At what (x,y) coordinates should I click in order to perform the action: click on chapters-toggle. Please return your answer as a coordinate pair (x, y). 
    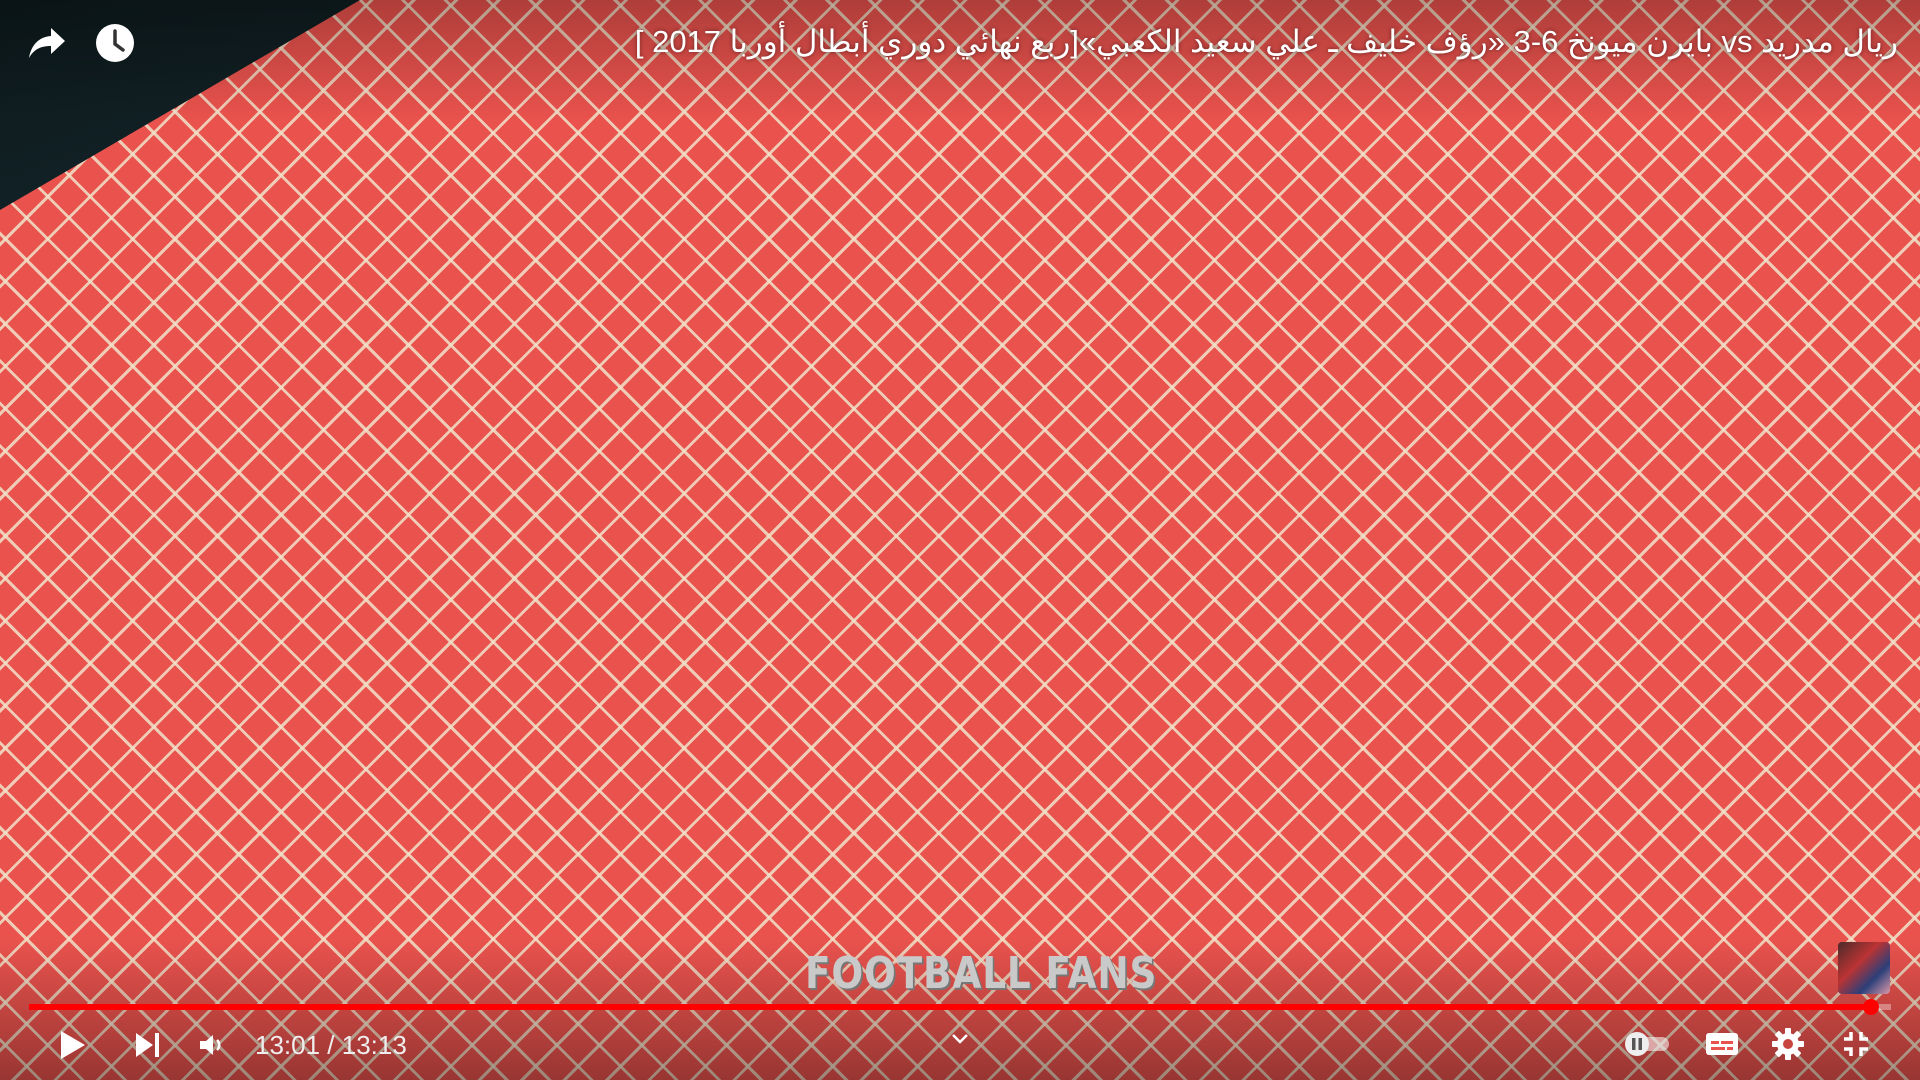
    Looking at the image, I should click on (960, 1041).